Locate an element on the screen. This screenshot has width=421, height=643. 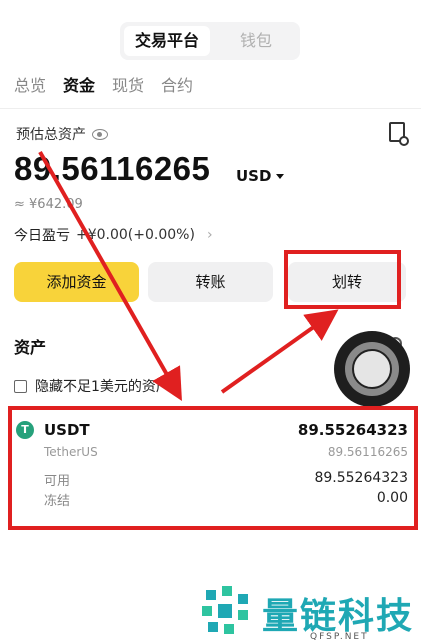
arrow-to-asset is located at coordinates (110, 276).